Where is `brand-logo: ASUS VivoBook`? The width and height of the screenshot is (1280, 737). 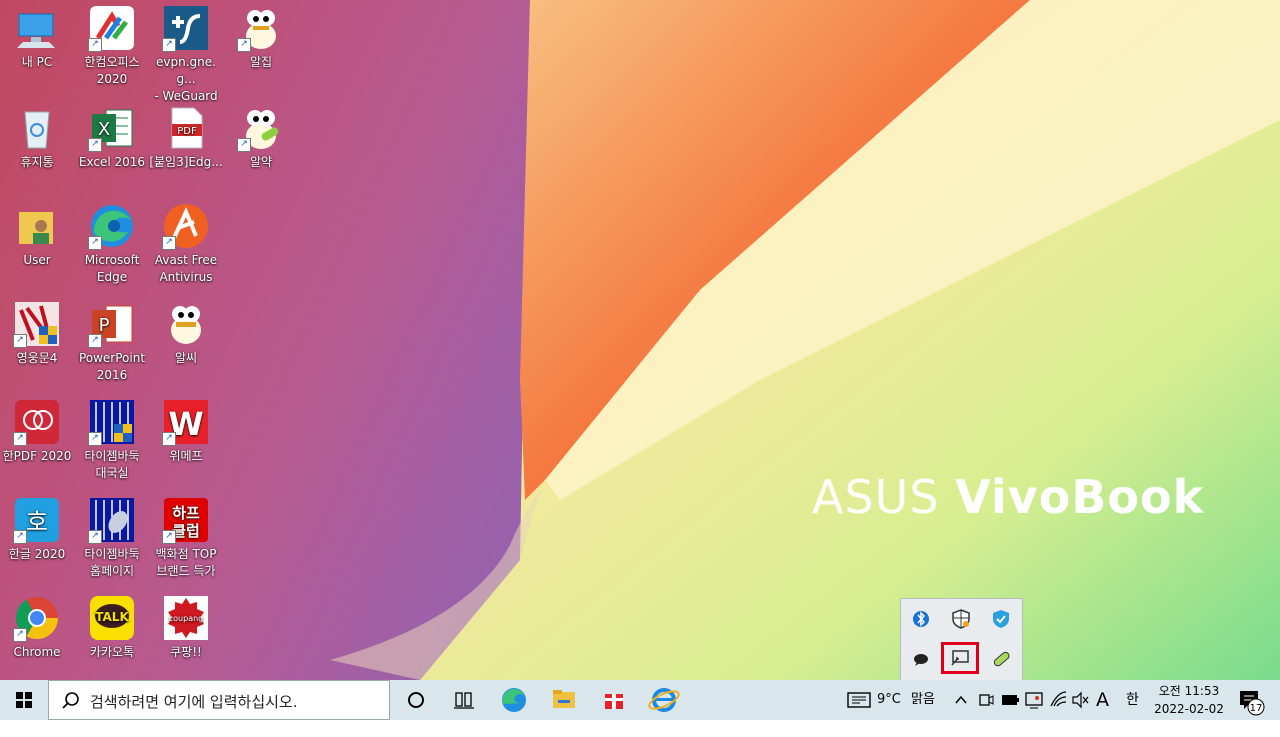 brand-logo: ASUS VivoBook is located at coordinates (1008, 497).